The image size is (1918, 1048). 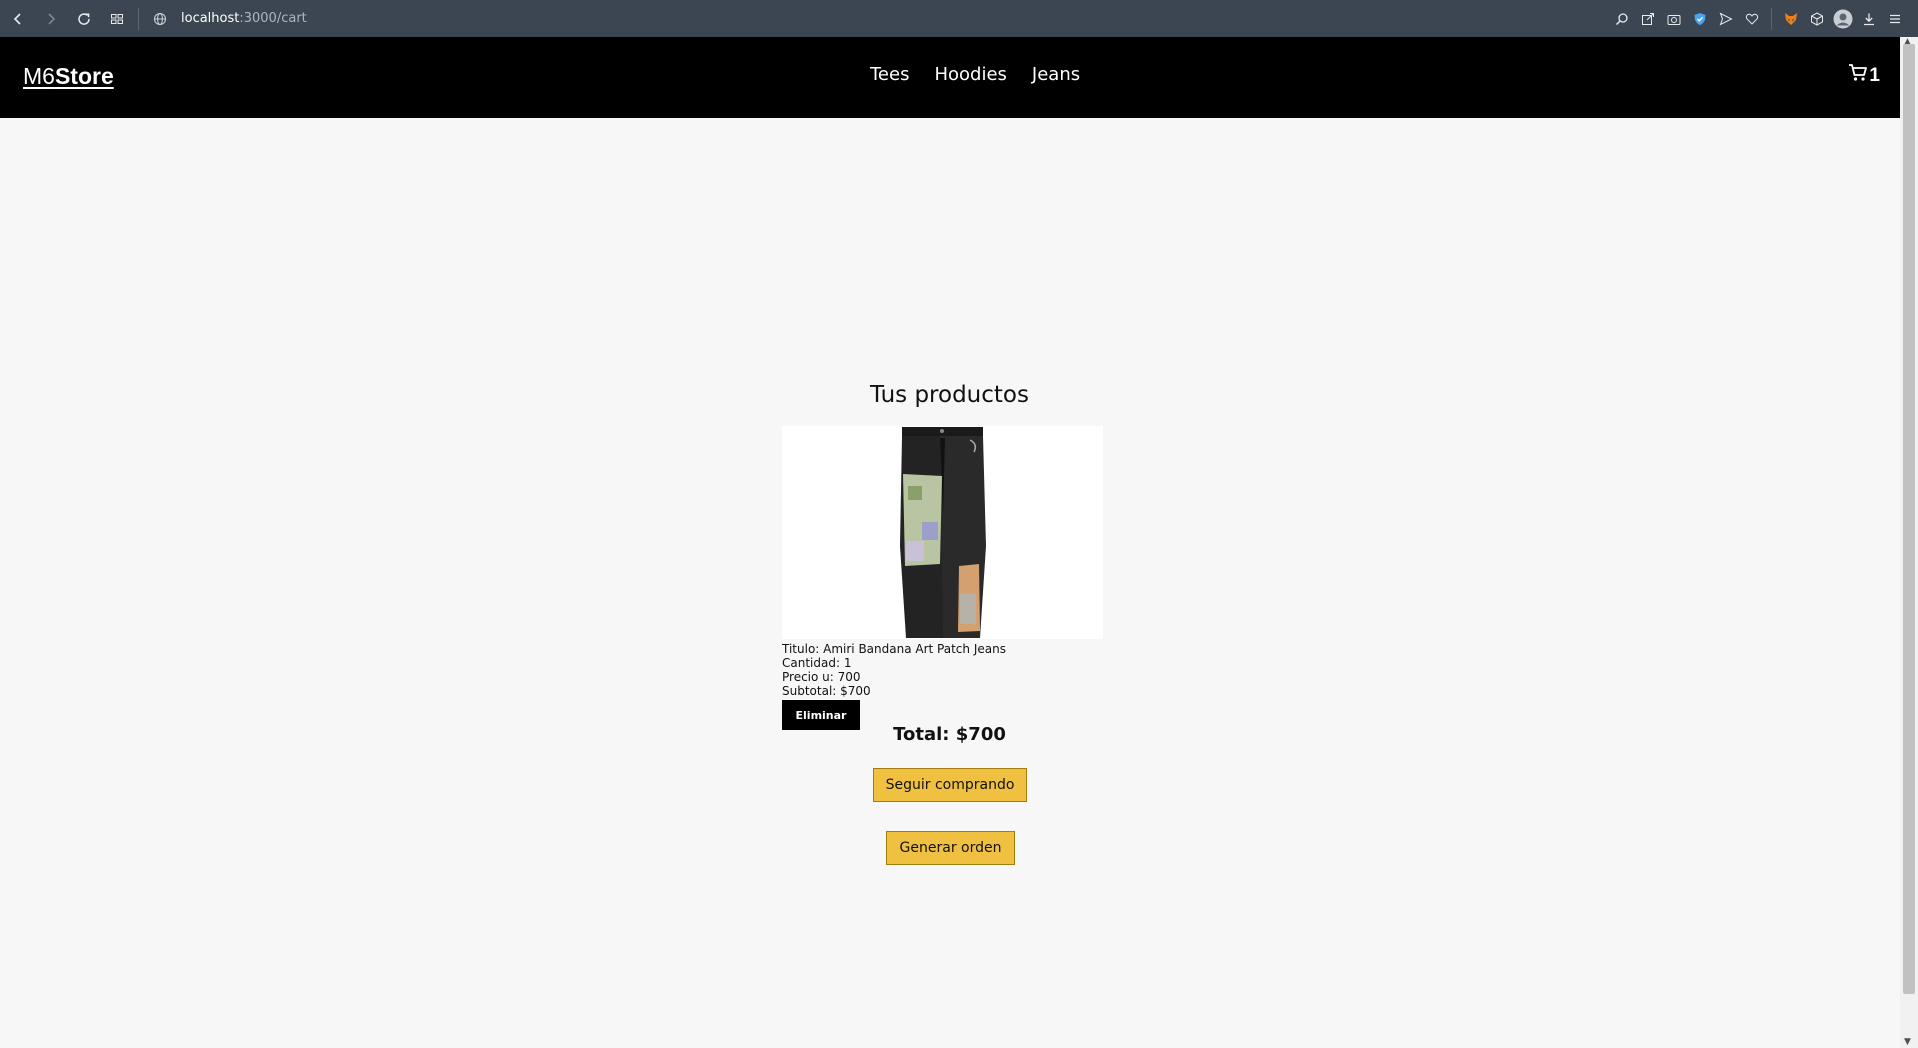 I want to click on camera-icon, so click(x=1674, y=19).